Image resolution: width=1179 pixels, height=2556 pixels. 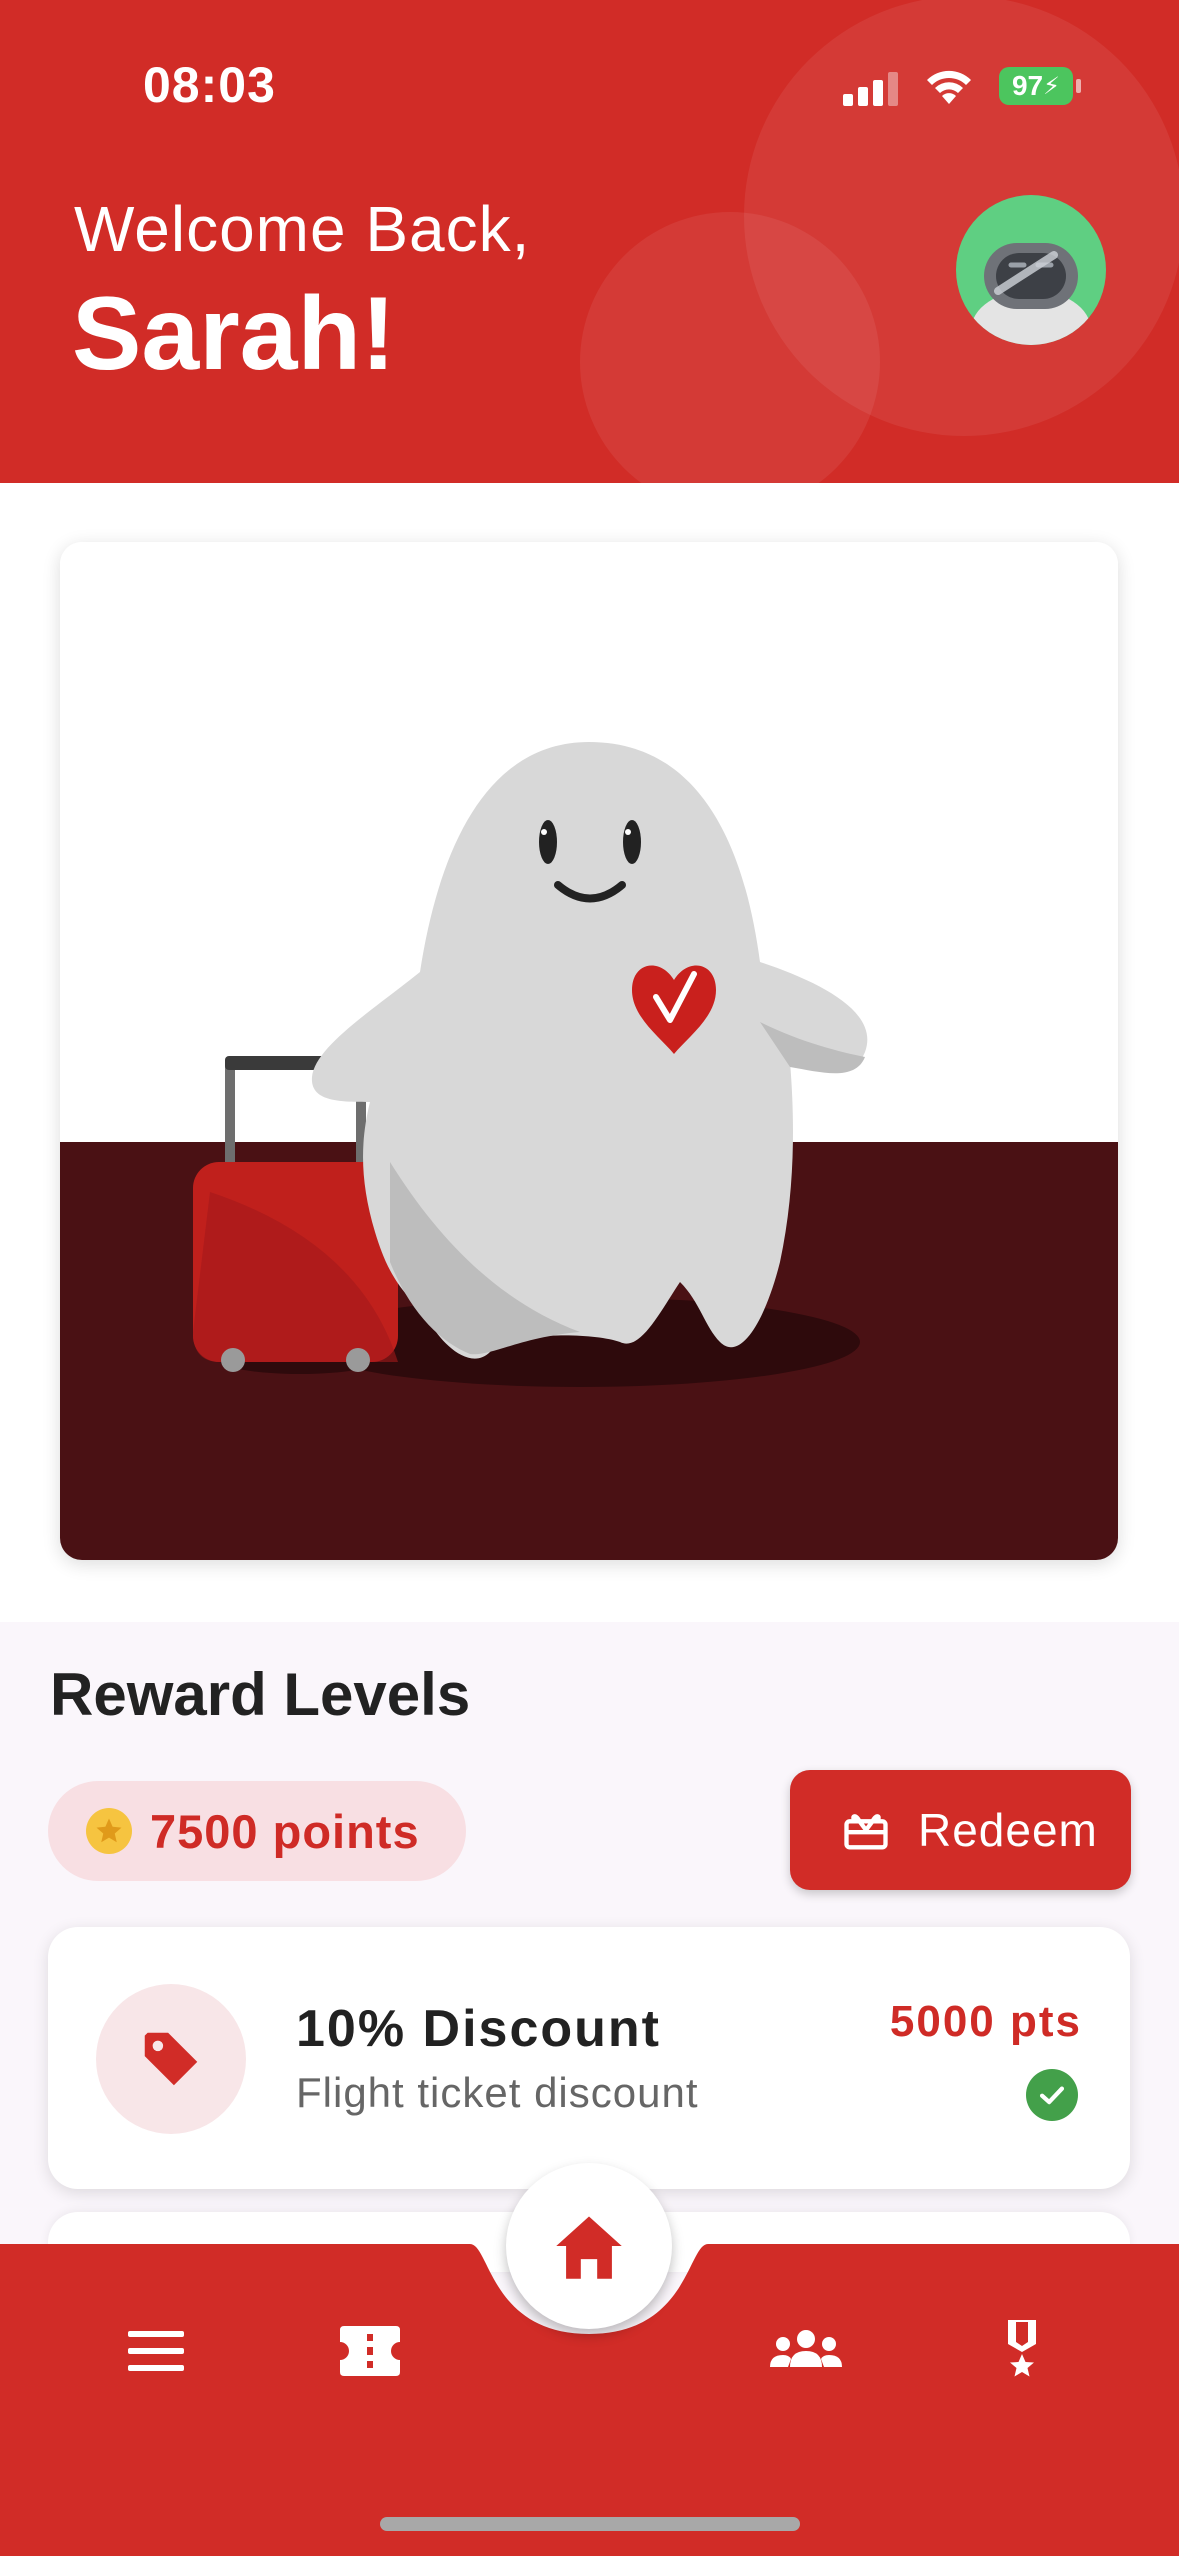 I want to click on points-badge: 7500 points, so click(x=257, y=1831).